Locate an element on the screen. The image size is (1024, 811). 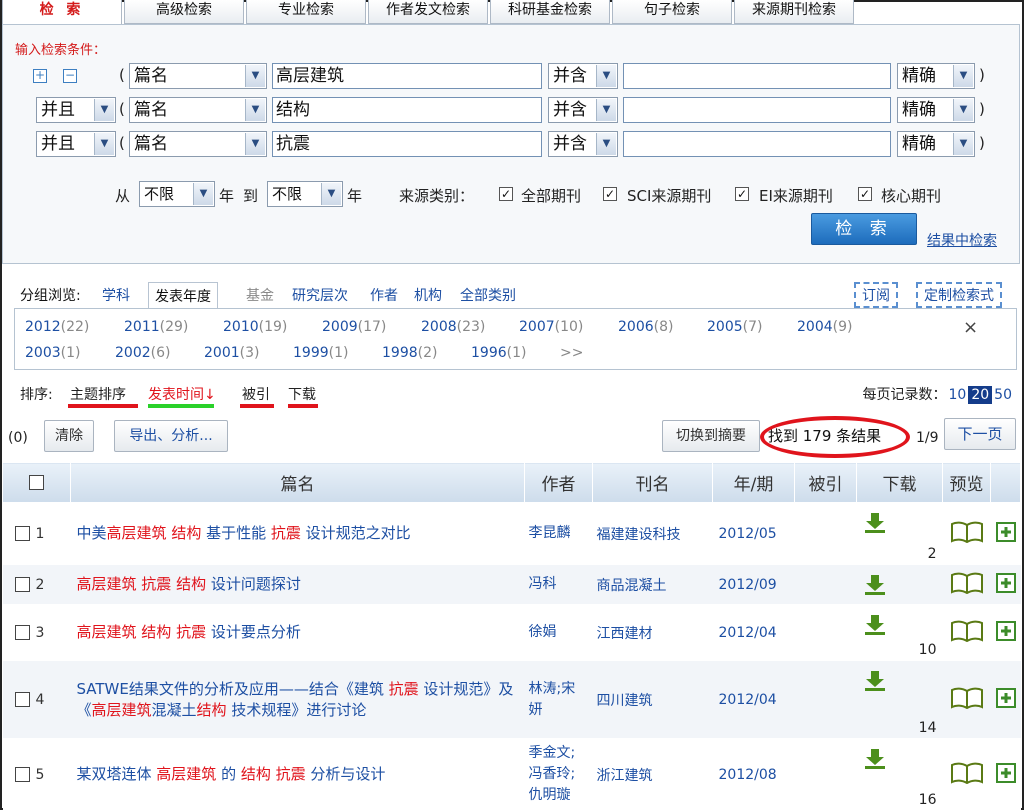
from-year-select: 不限 ▼ is located at coordinates (177, 194).